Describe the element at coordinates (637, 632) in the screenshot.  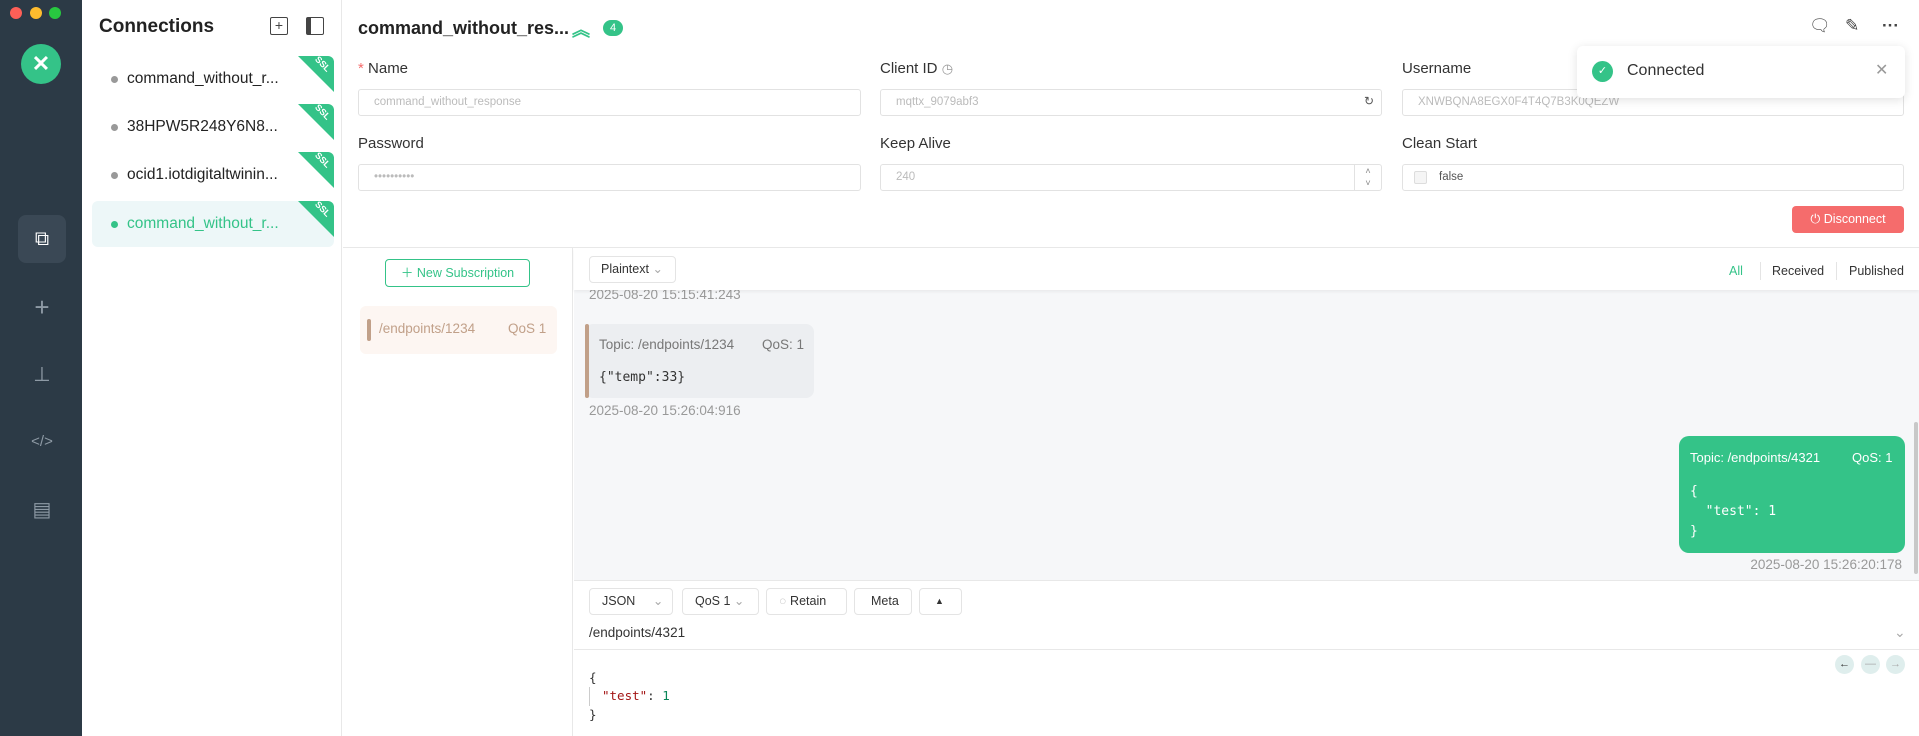
I see `publish-topic-input: /endpoints/4321` at that location.